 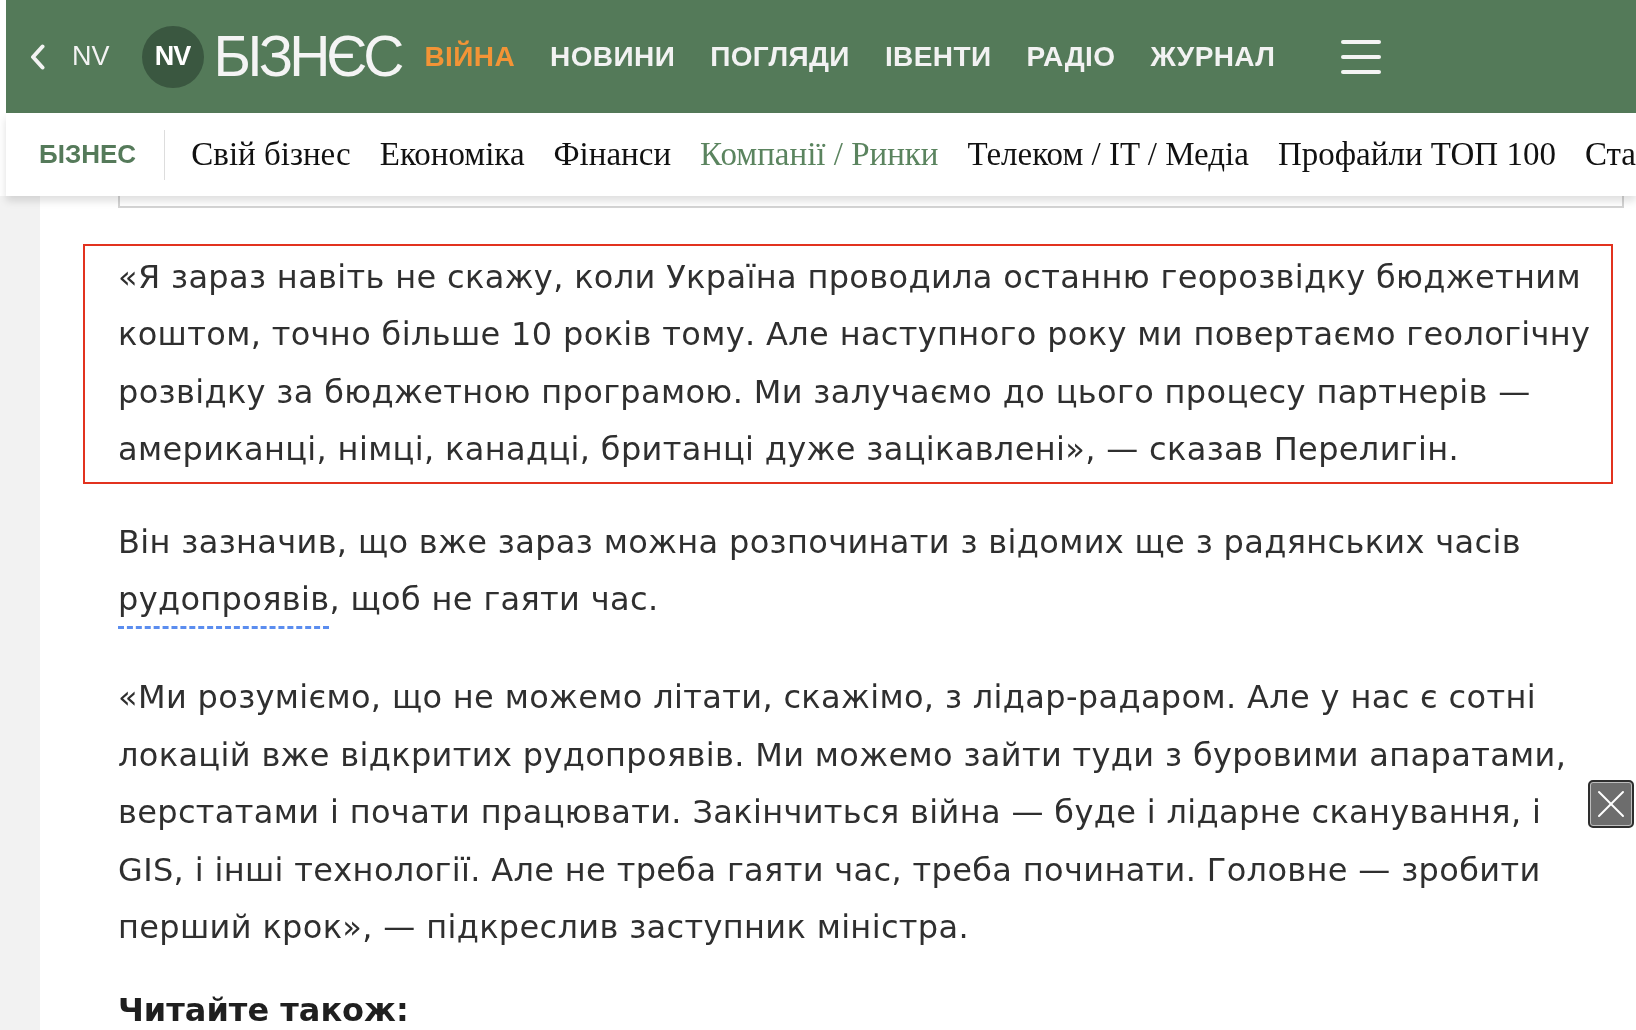 What do you see at coordinates (88, 154) in the screenshot?
I see `section-title-link: БІЗНЕС` at bounding box center [88, 154].